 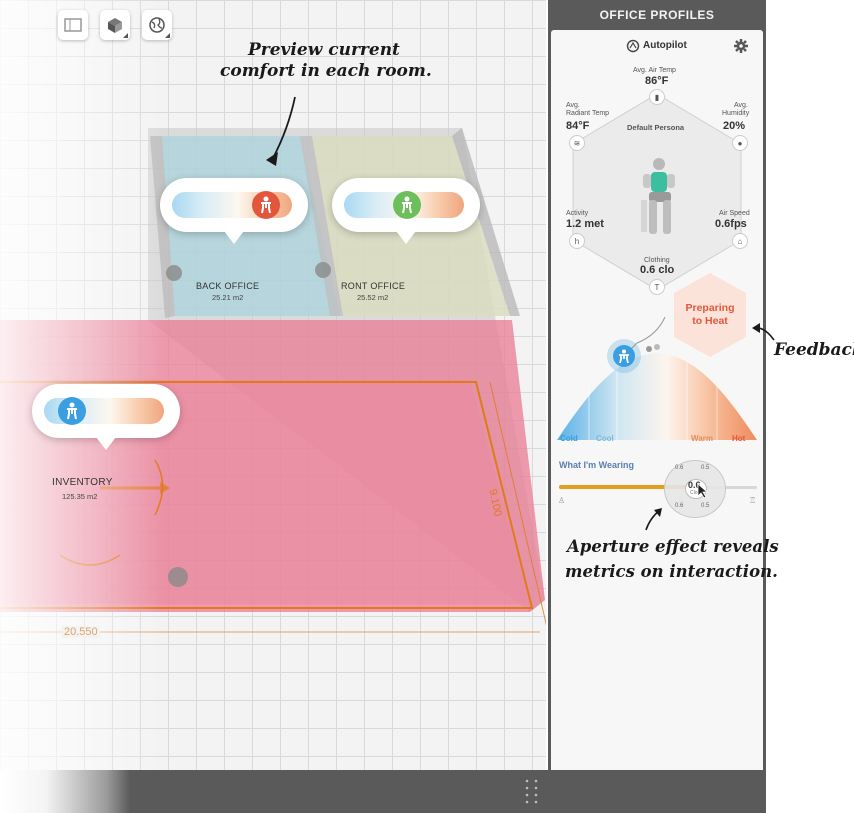 What do you see at coordinates (82, 482) in the screenshot?
I see `room-label-inventory: INVENTORY` at bounding box center [82, 482].